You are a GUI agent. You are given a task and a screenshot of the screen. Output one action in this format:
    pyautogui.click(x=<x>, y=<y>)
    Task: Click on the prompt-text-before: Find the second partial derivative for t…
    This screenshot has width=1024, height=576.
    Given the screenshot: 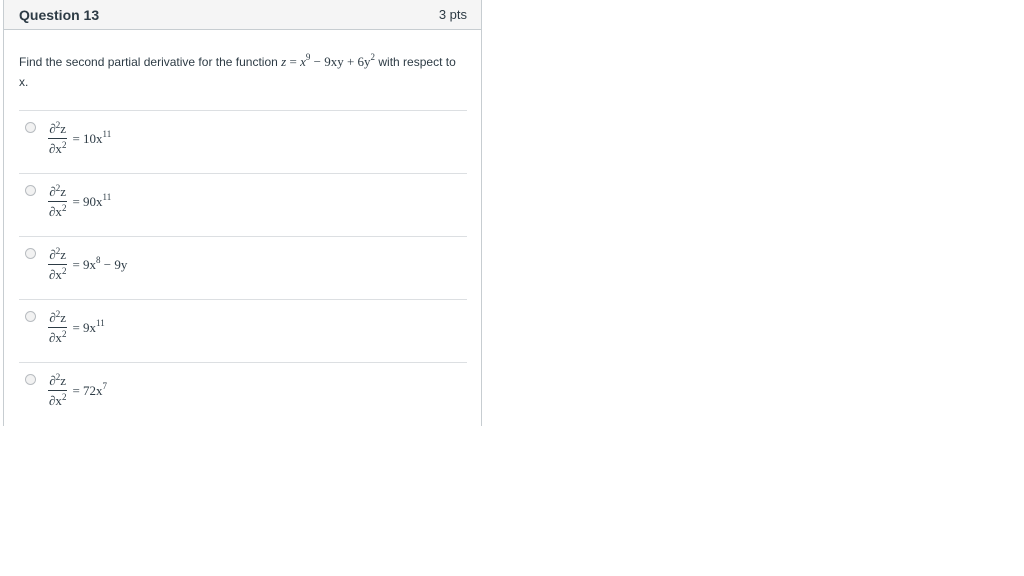 What is the action you would take?
    pyautogui.click(x=148, y=62)
    